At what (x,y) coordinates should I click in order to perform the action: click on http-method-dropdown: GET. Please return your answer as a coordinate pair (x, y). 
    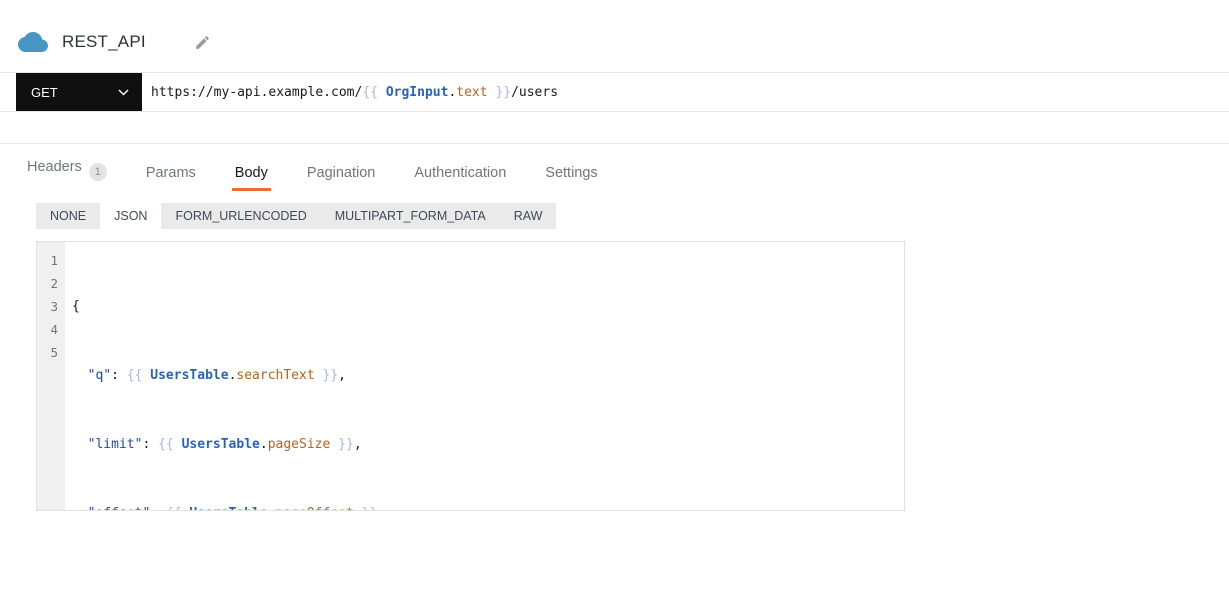
    Looking at the image, I should click on (79, 92).